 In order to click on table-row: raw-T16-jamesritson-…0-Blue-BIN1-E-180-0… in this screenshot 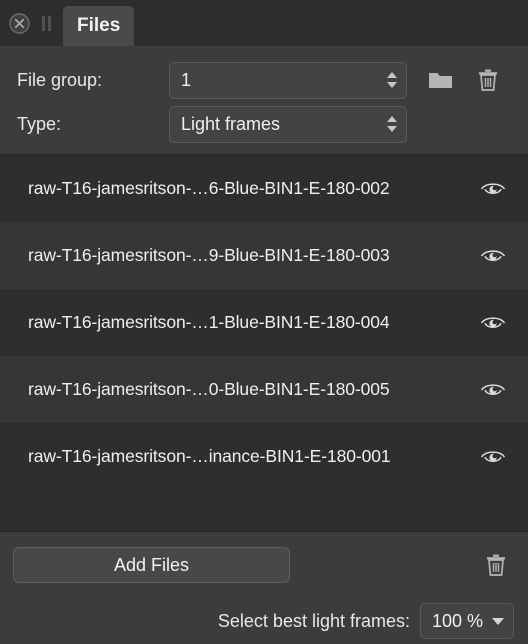, I will do `click(264, 389)`.